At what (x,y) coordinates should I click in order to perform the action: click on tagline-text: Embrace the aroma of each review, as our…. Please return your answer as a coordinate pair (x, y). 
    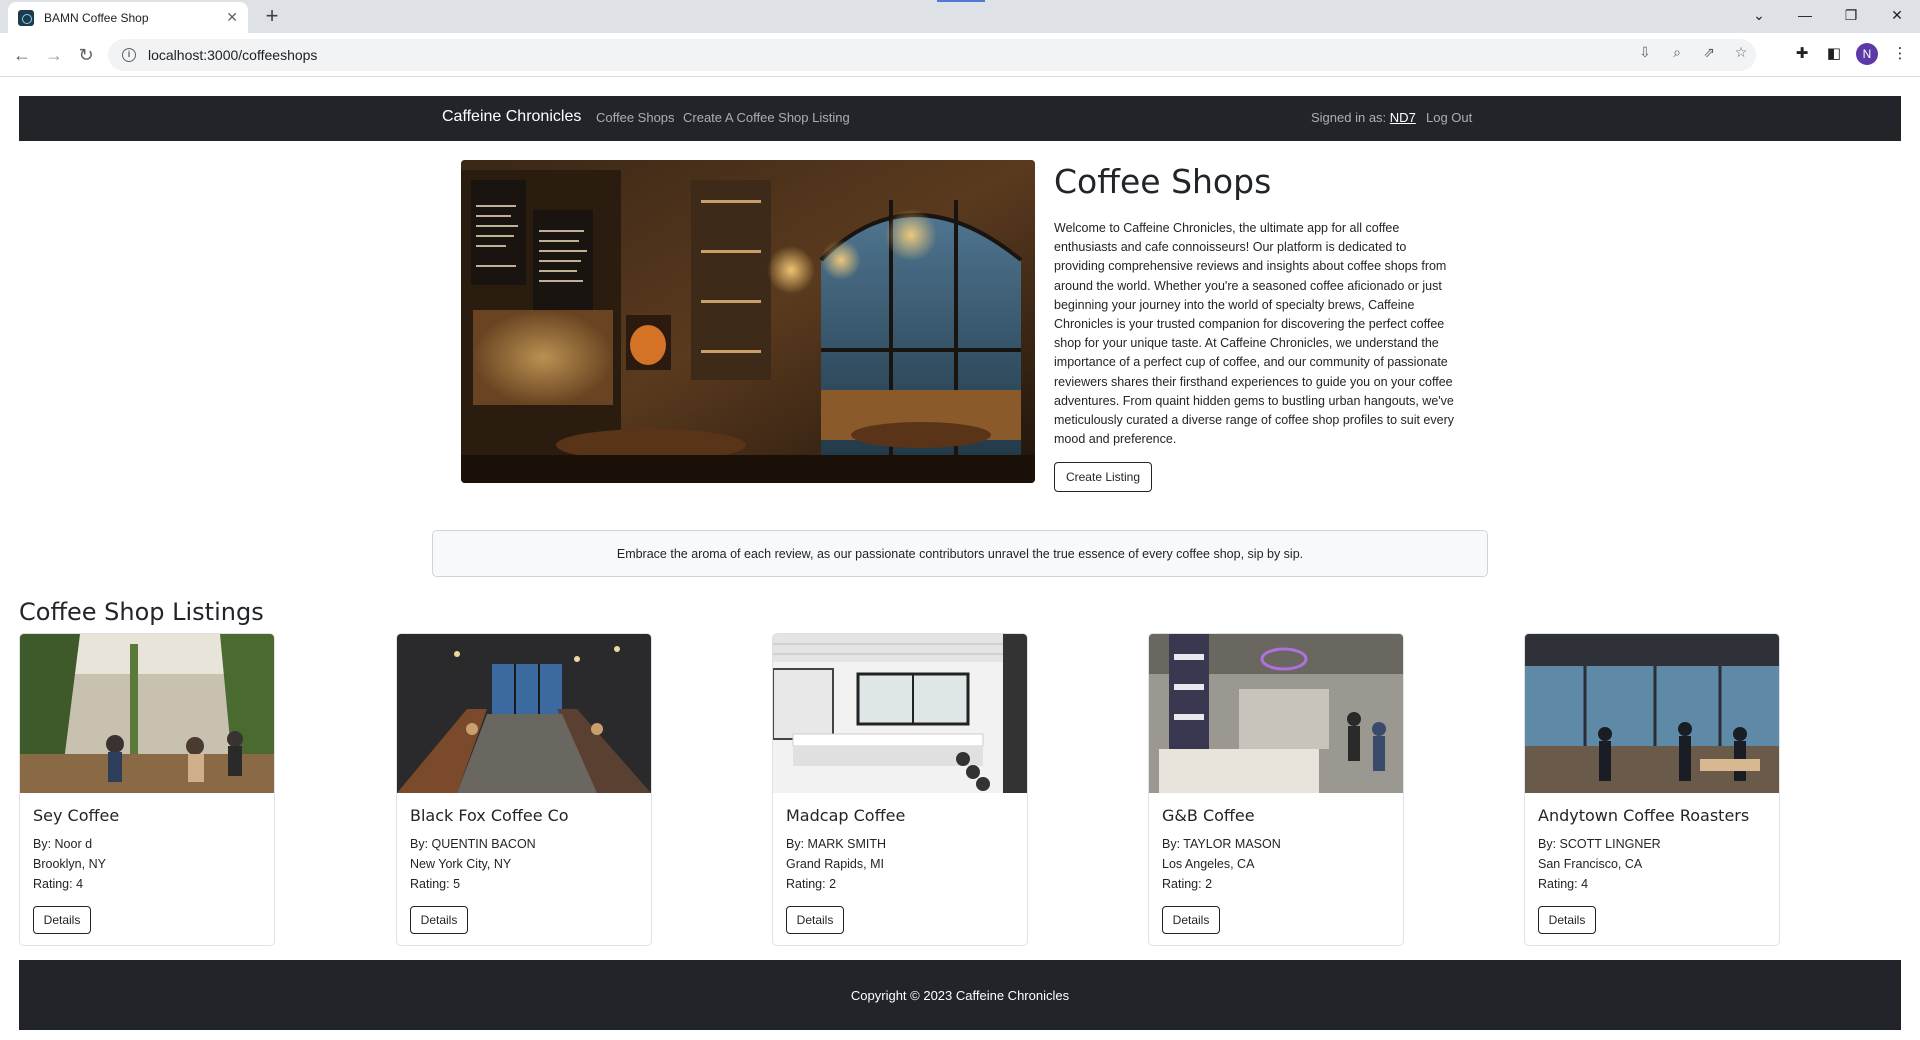
    Looking at the image, I should click on (960, 553).